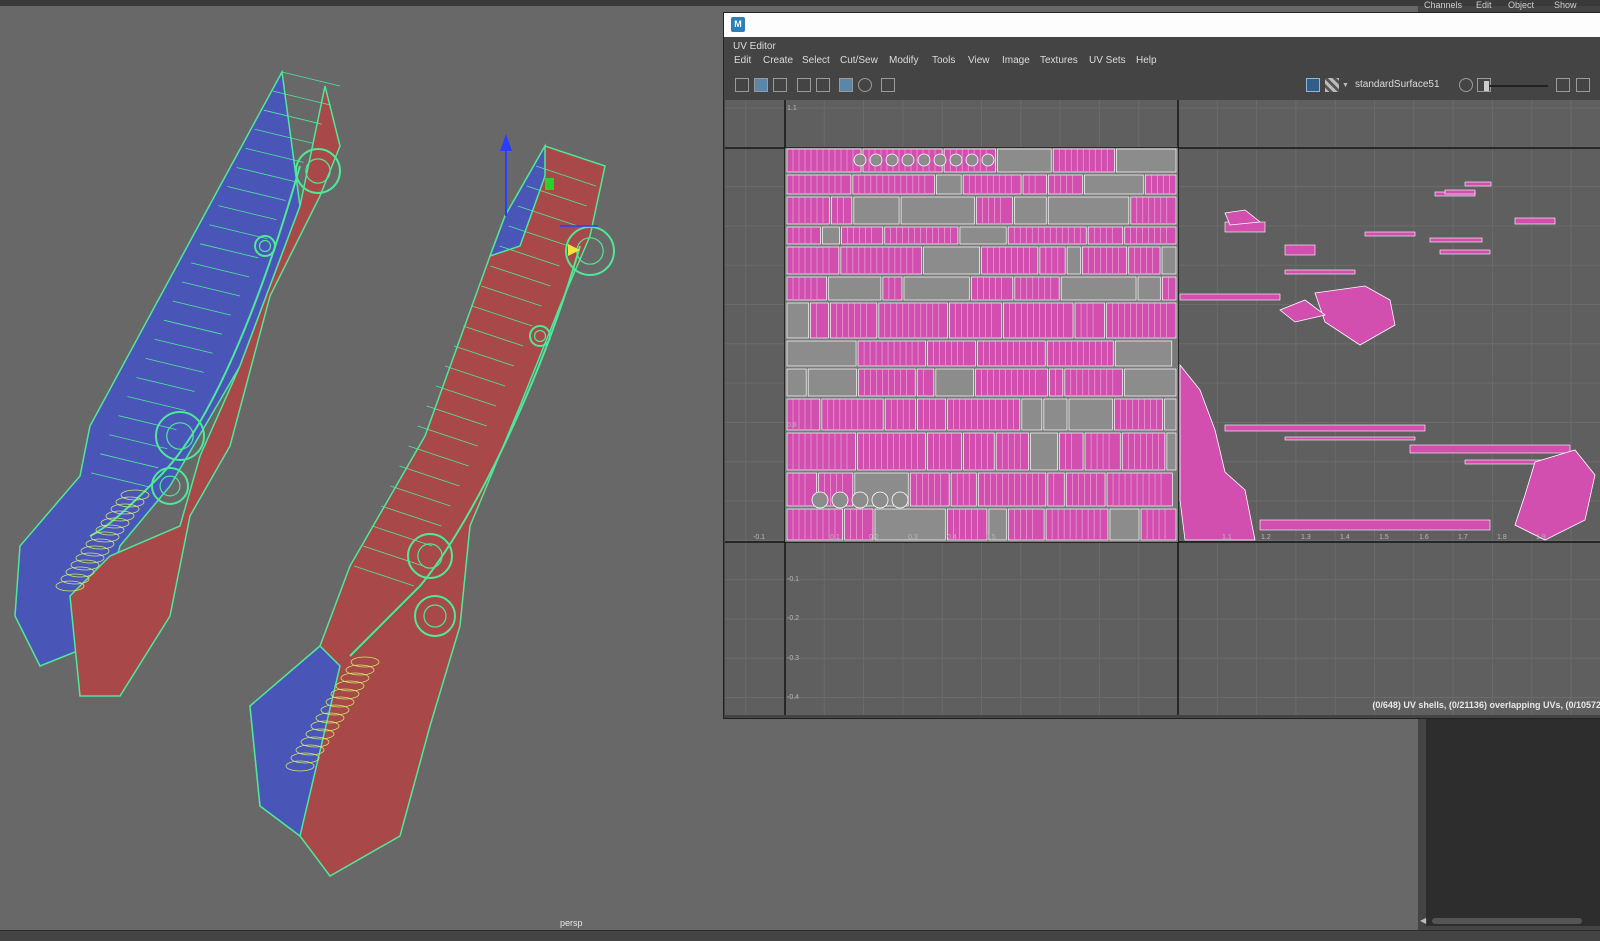  I want to click on uv-axis-label-x: 1.3, so click(1306, 537).